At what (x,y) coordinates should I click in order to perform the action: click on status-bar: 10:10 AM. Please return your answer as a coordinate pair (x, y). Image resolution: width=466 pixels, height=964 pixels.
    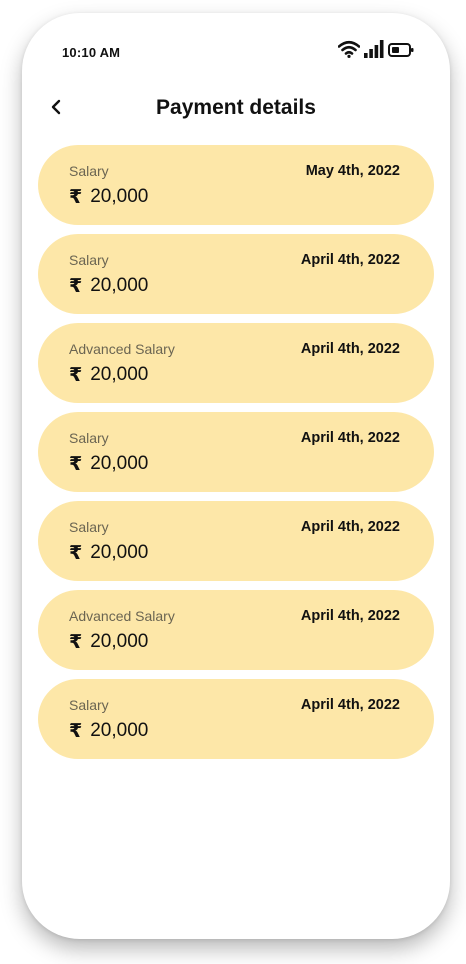
    Looking at the image, I should click on (236, 48).